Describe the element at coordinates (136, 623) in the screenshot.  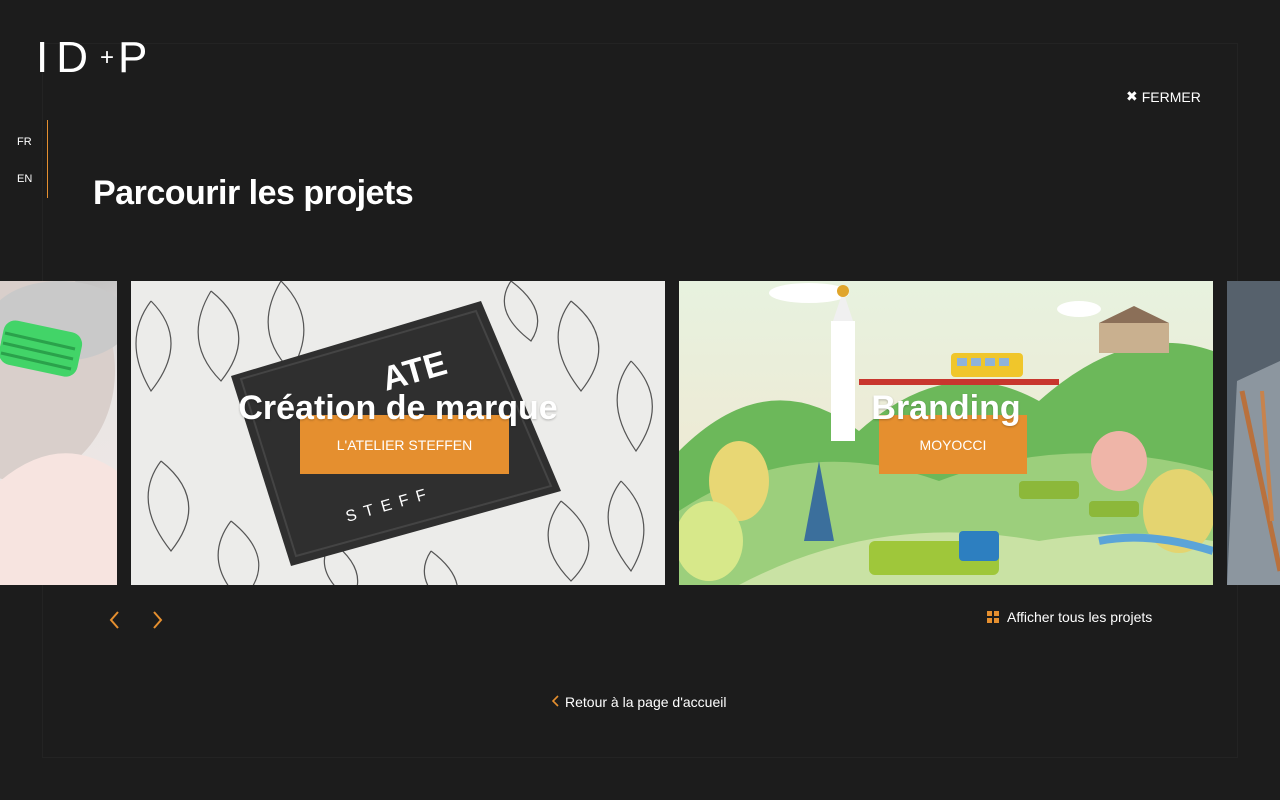
I see `carousel-nav` at that location.